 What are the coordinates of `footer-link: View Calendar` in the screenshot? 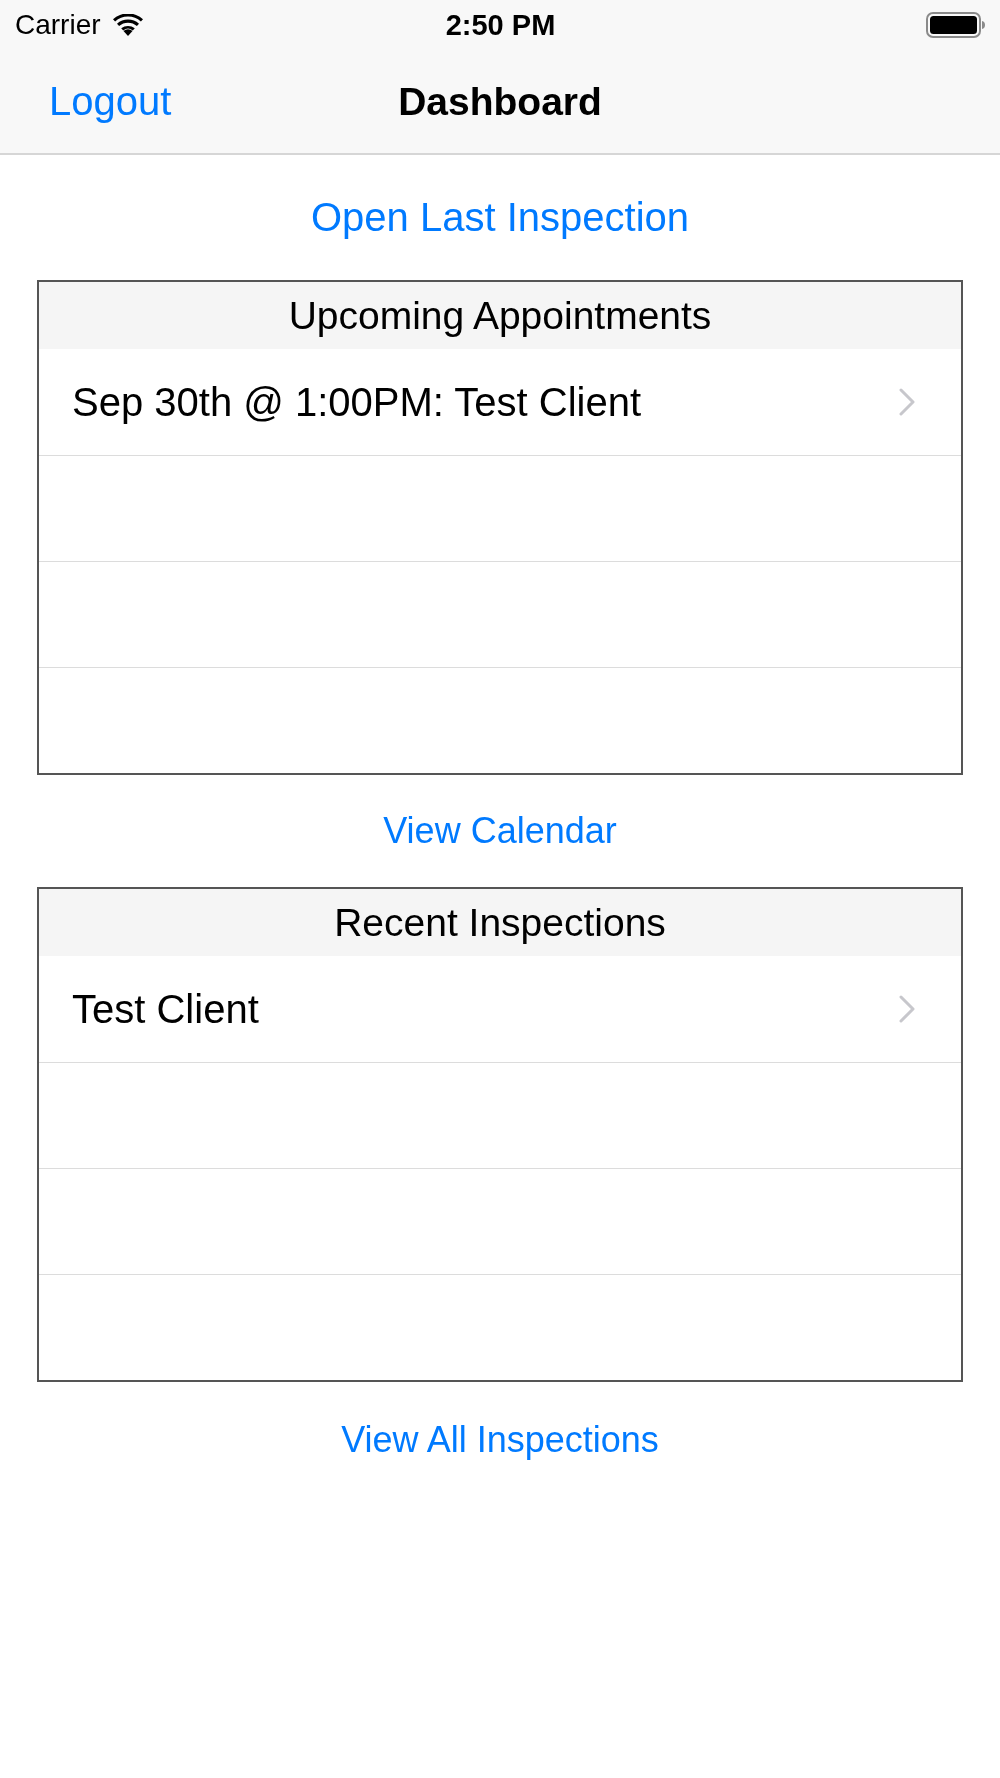 It's located at (500, 831).